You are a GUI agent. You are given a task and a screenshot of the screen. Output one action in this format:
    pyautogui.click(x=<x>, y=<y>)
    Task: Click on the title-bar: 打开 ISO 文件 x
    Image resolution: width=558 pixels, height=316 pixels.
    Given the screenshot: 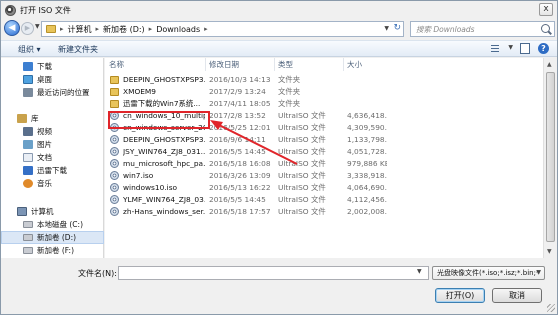 What is the action you would take?
    pyautogui.click(x=279, y=10)
    